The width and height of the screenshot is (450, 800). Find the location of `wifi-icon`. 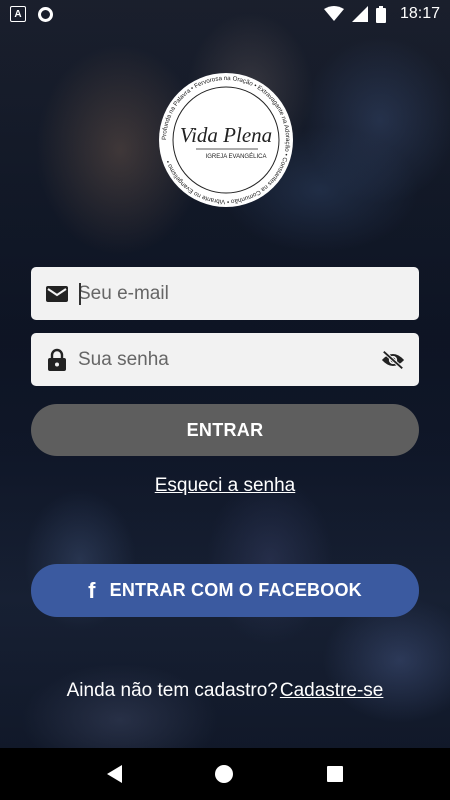

wifi-icon is located at coordinates (333, 13).